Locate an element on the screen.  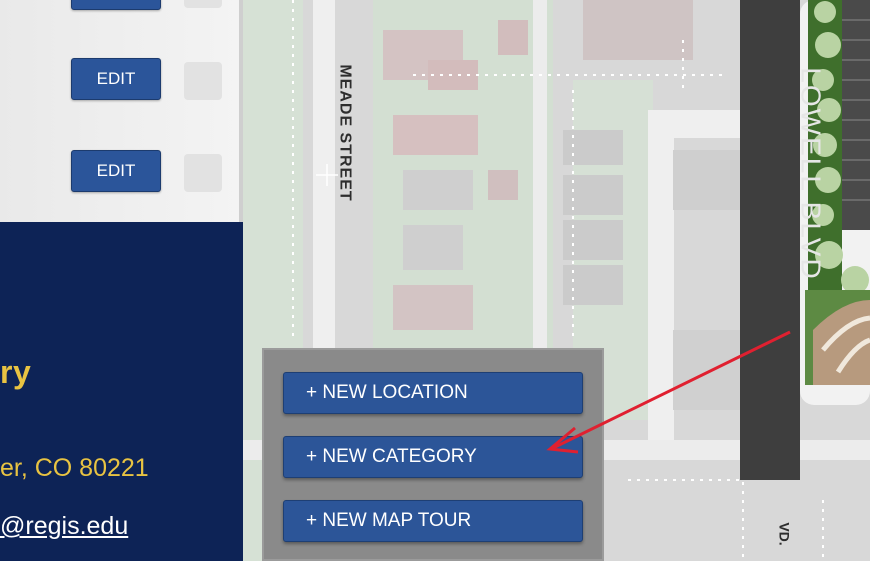
meade-street-label: MEADE STREET is located at coordinates (345, 133).